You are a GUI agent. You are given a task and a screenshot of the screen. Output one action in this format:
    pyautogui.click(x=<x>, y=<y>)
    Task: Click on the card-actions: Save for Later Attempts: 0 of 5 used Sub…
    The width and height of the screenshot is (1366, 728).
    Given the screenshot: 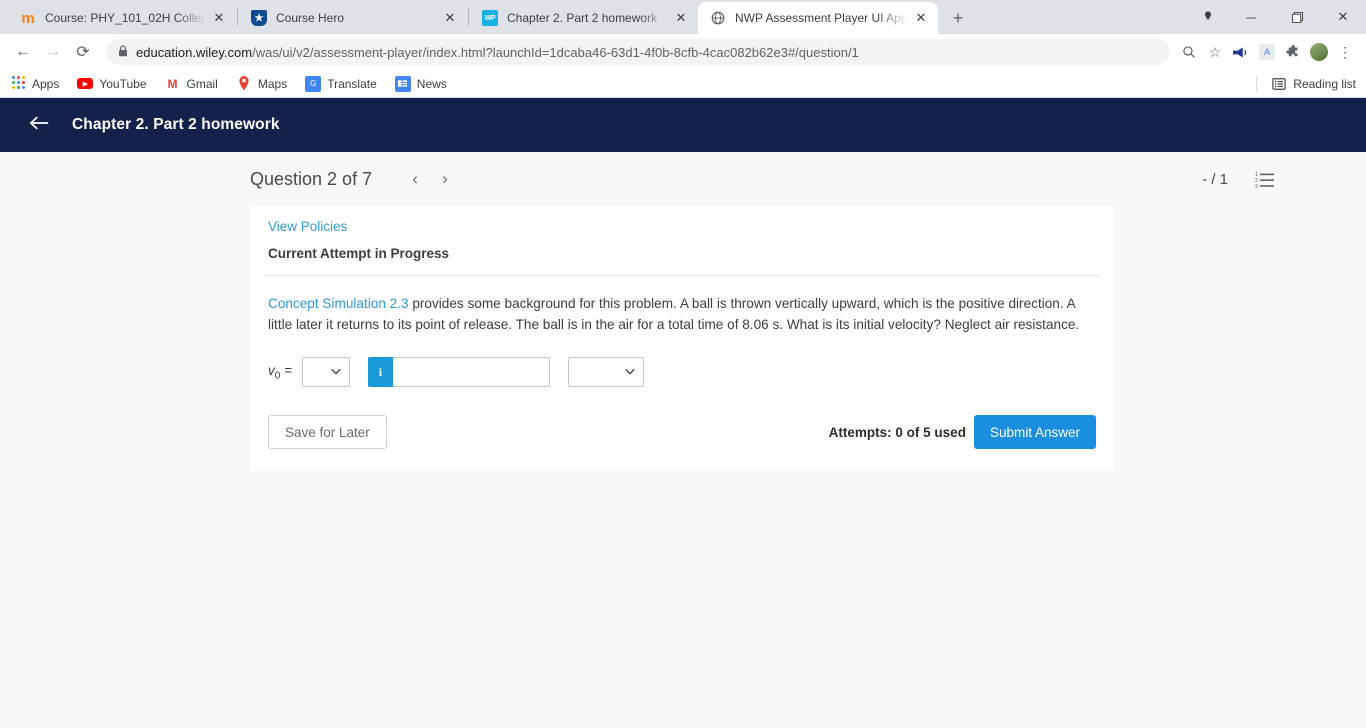 What is the action you would take?
    pyautogui.click(x=682, y=432)
    